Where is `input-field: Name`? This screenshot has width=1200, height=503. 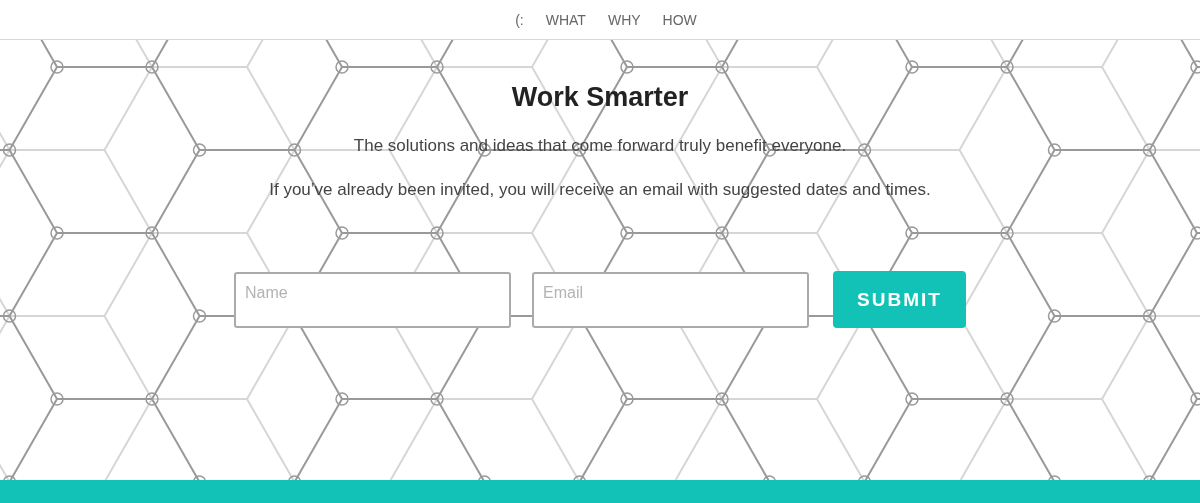
input-field: Name is located at coordinates (372, 299).